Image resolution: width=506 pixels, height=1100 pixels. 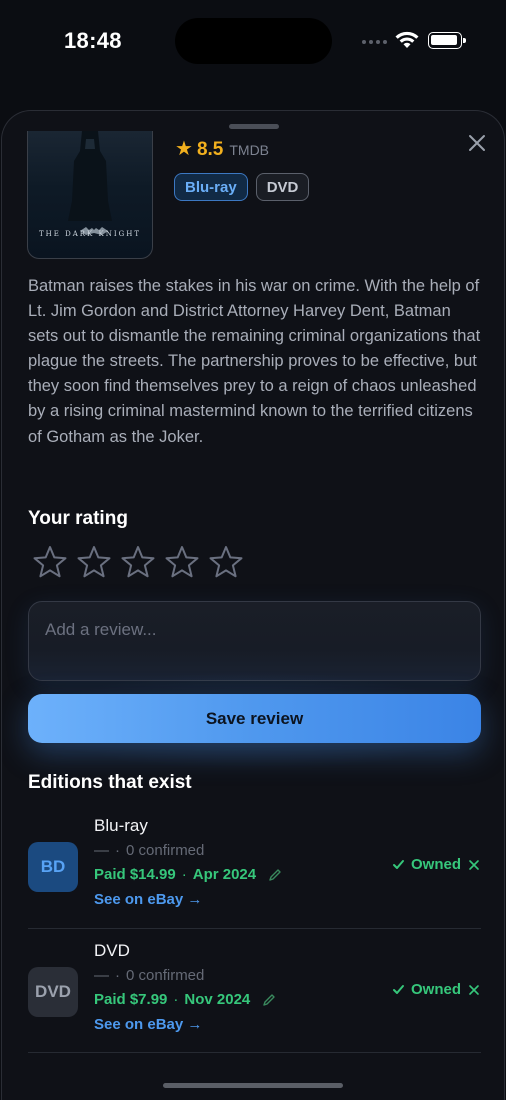 What do you see at coordinates (224, 874) in the screenshot?
I see `paid-date: Apr 2024` at bounding box center [224, 874].